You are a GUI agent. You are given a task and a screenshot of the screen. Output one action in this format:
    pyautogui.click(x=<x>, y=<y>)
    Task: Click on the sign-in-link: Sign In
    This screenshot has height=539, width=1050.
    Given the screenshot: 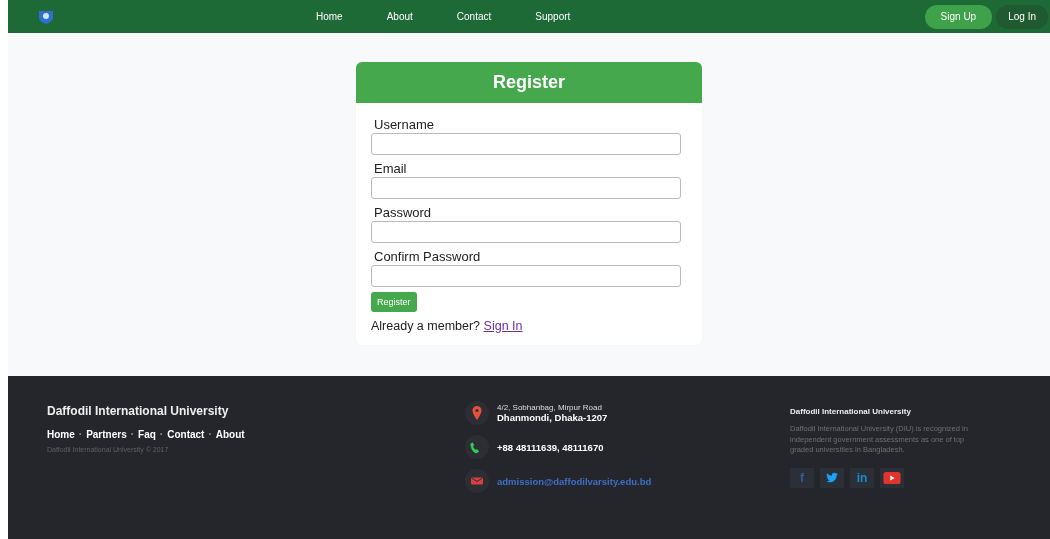 What is the action you would take?
    pyautogui.click(x=503, y=326)
    